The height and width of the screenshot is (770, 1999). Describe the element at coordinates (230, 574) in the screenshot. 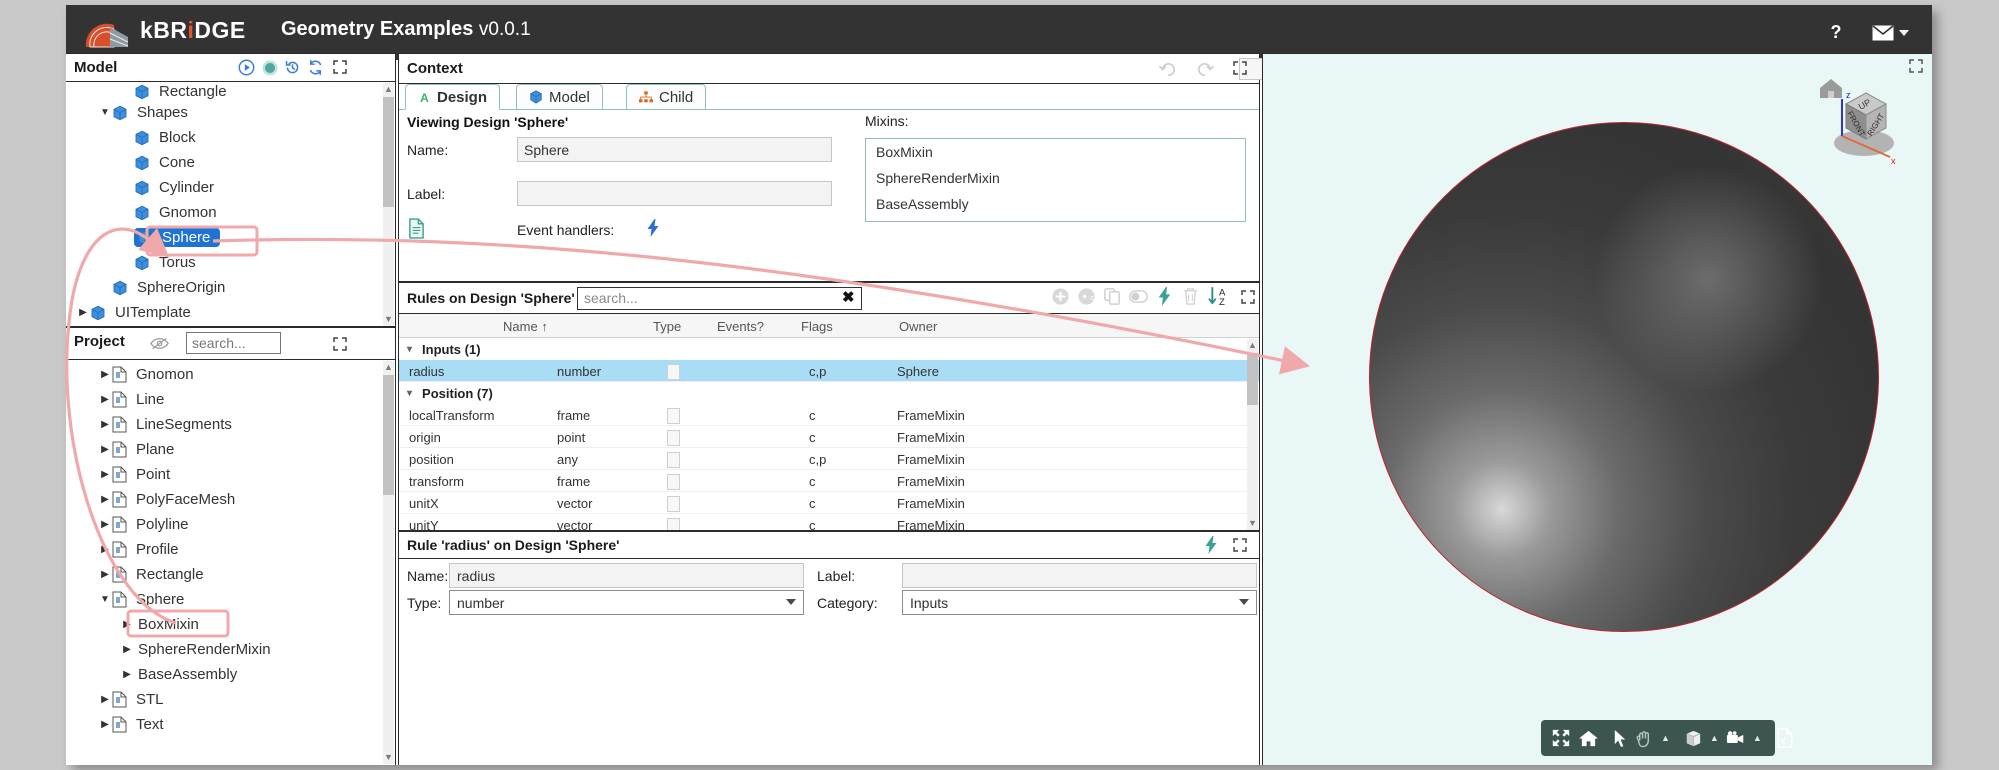

I see `tree-item-rectangle: ▶ Rectangle` at that location.